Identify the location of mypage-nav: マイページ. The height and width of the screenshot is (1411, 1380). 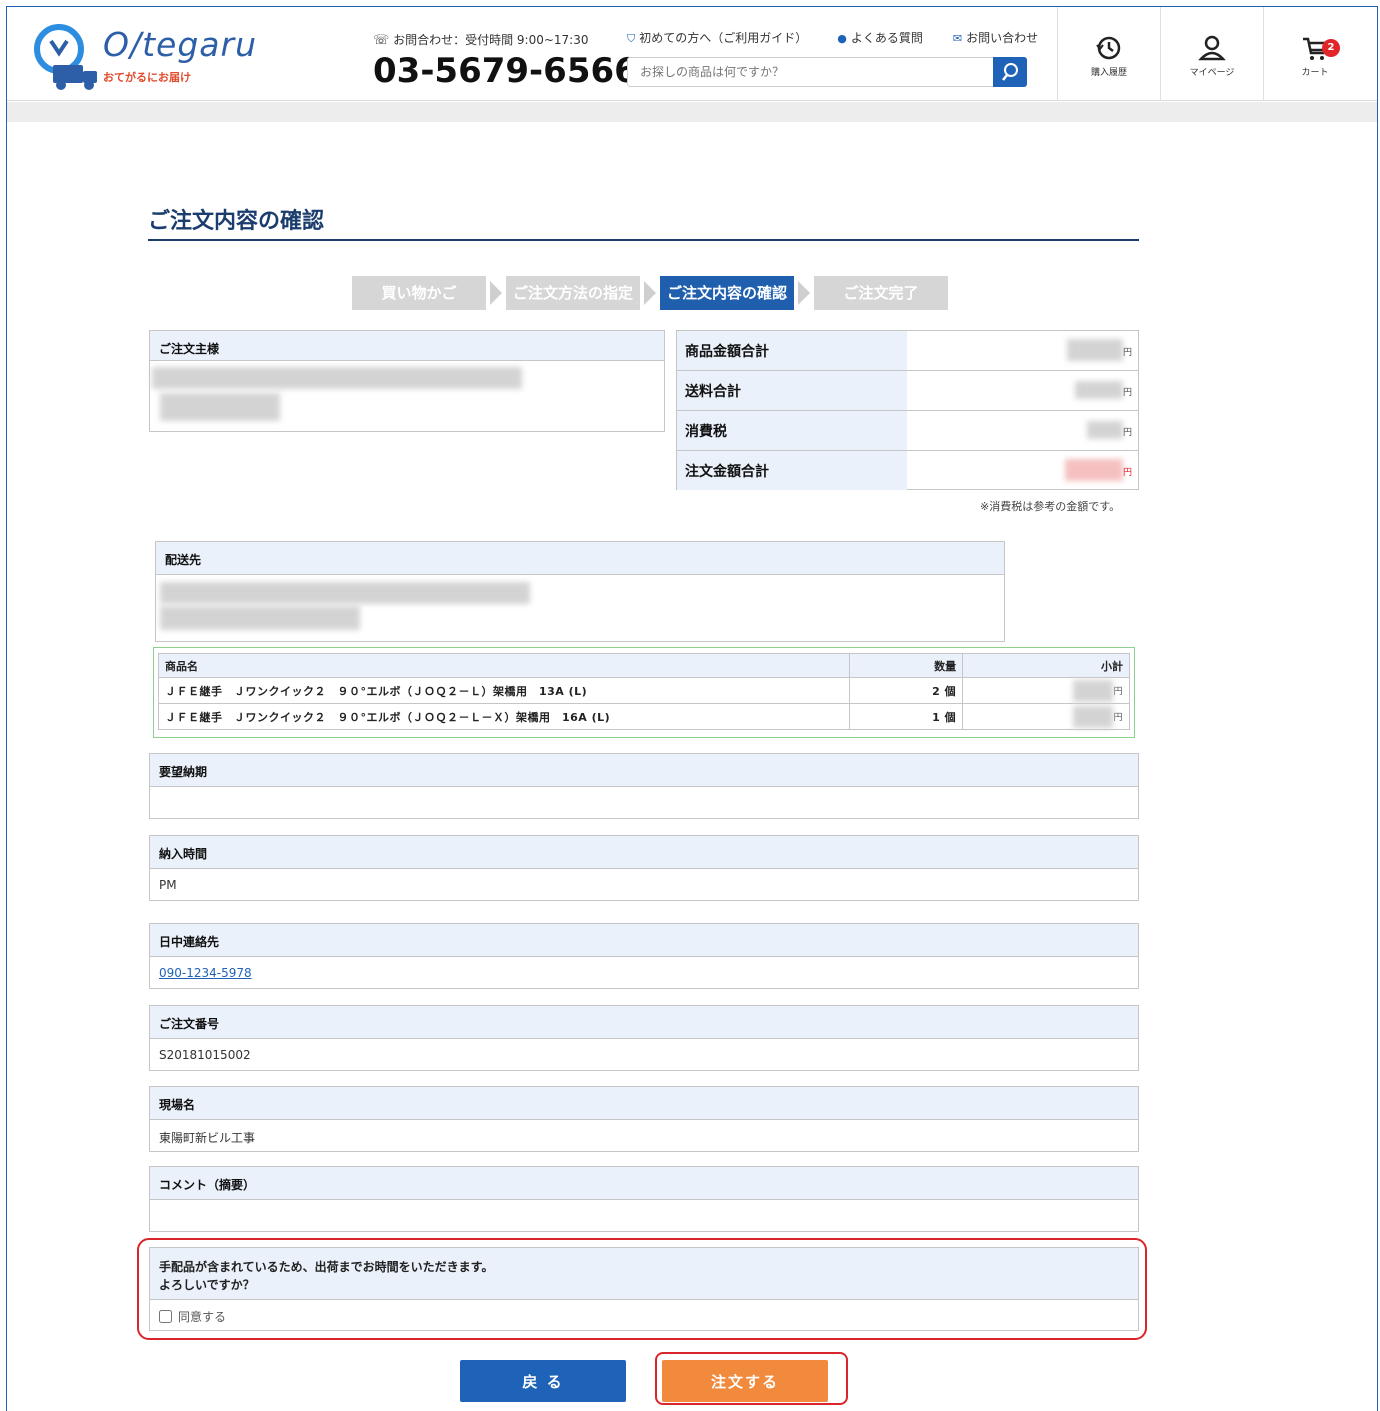
(1211, 54).